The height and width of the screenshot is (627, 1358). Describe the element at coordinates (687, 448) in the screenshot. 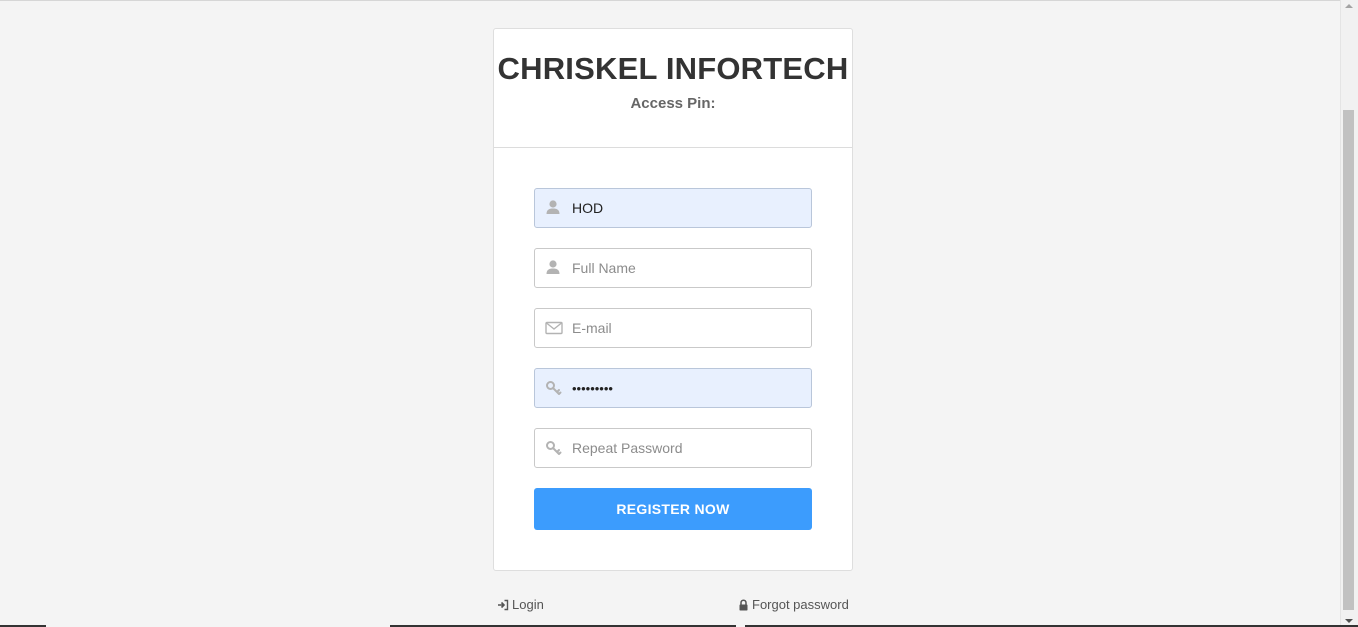

I see `repeat-password-input` at that location.